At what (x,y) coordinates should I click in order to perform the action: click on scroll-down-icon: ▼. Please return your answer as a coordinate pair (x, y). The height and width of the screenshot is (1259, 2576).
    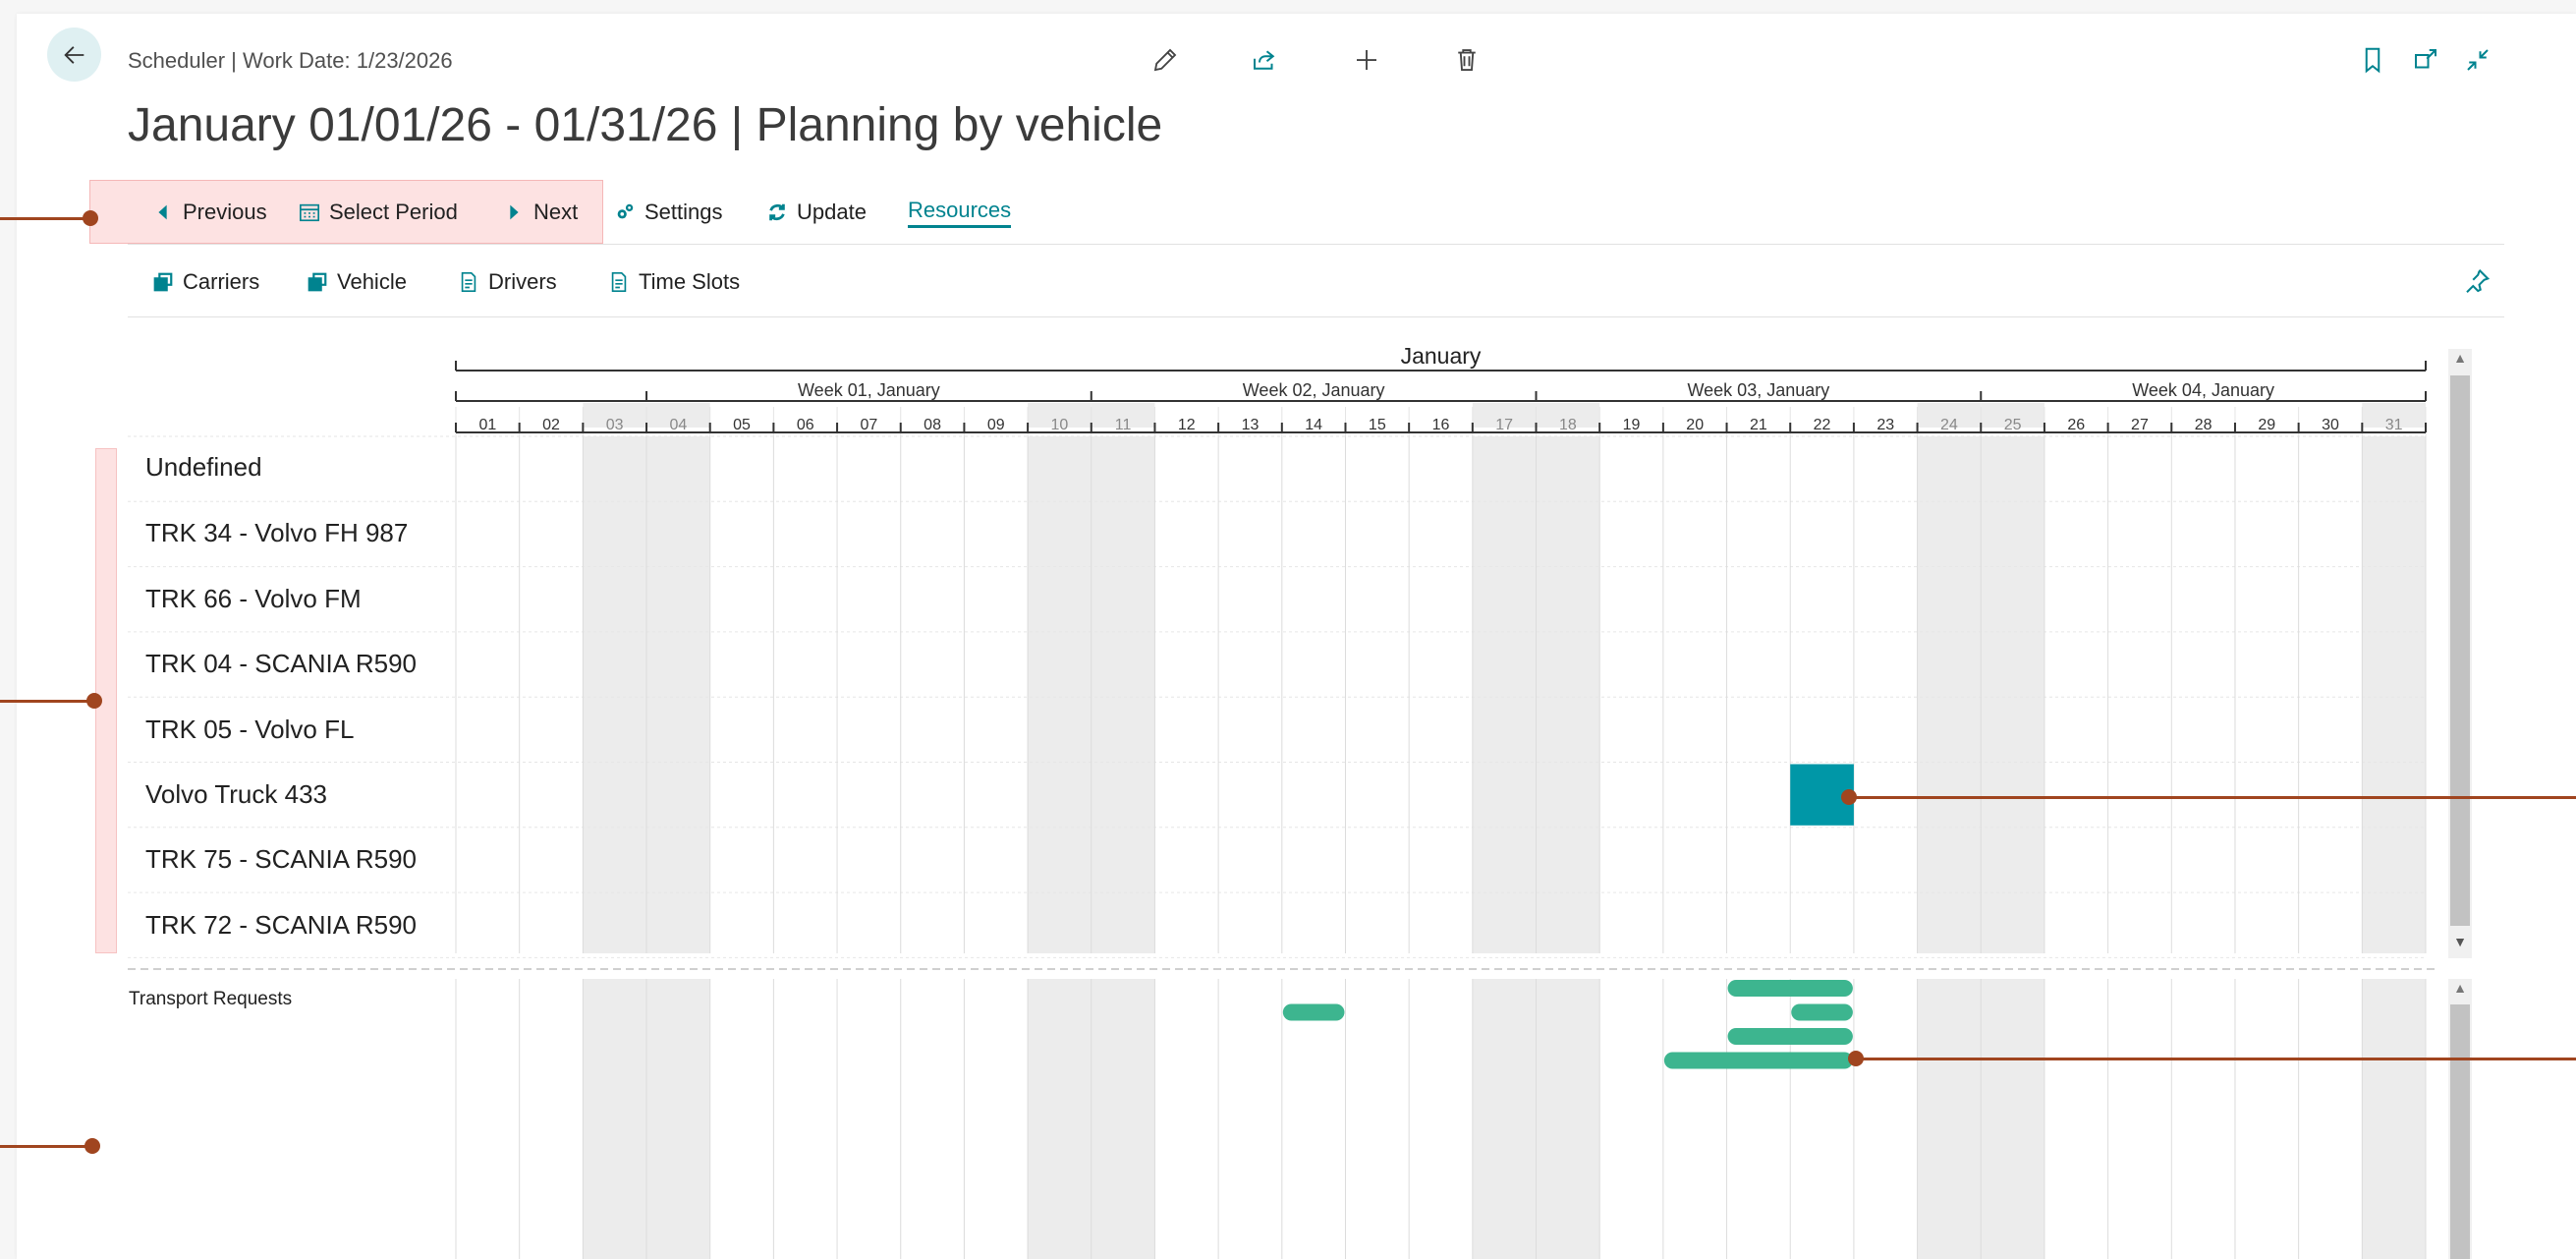
    Looking at the image, I should click on (2460, 941).